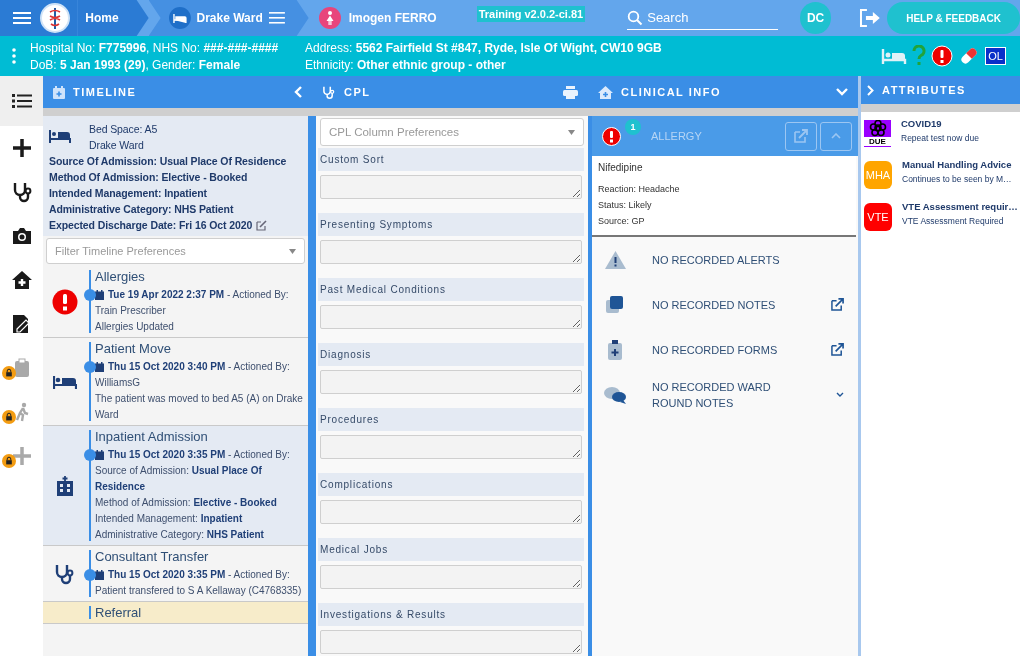 This screenshot has height=656, width=1020. Describe the element at coordinates (625, 205) in the screenshot. I see `allergy-detail: Status: Likely` at that location.